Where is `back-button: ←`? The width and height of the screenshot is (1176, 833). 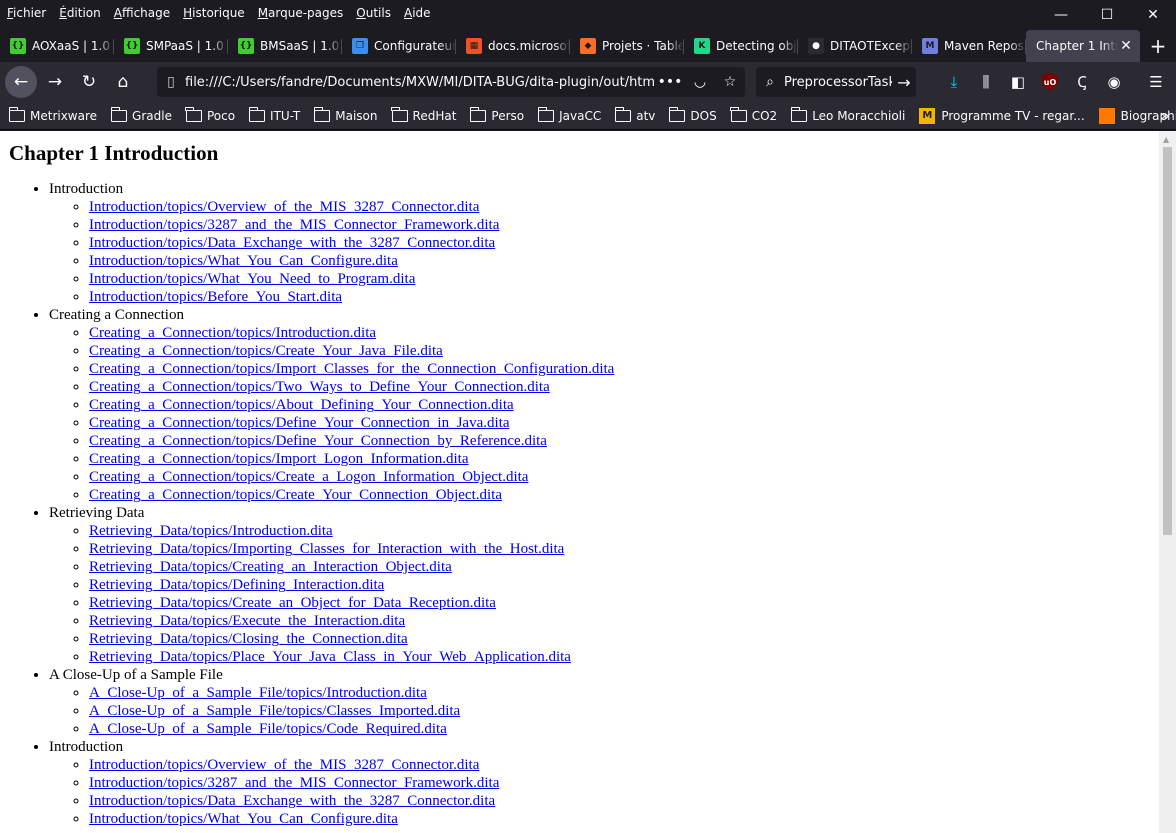 back-button: ← is located at coordinates (21, 82).